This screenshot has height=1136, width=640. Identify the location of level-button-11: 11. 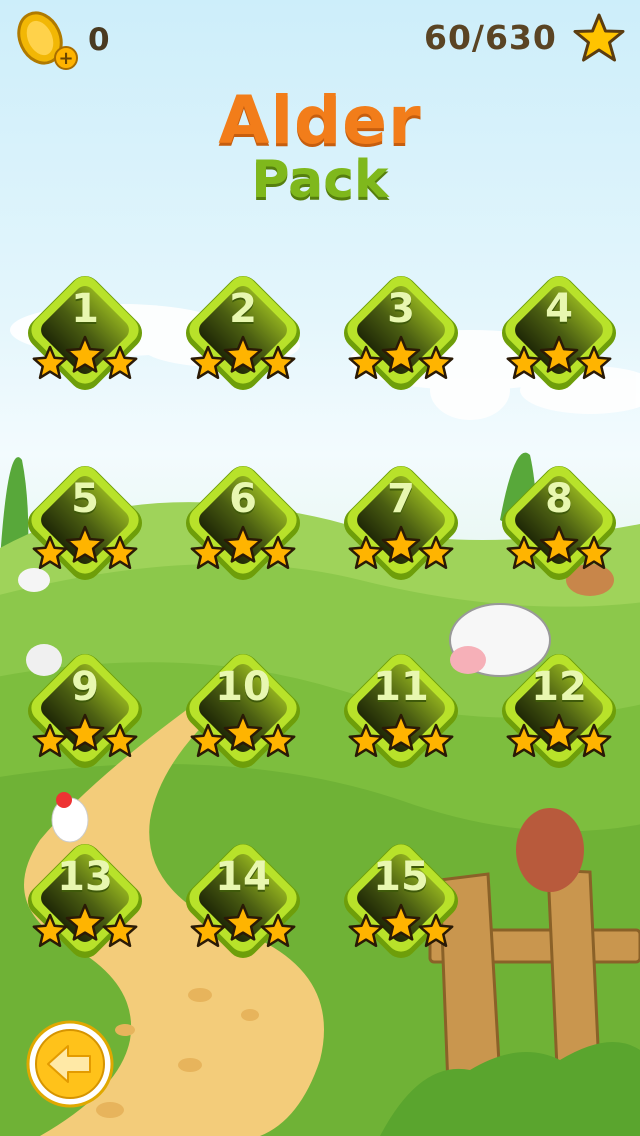
(401, 711).